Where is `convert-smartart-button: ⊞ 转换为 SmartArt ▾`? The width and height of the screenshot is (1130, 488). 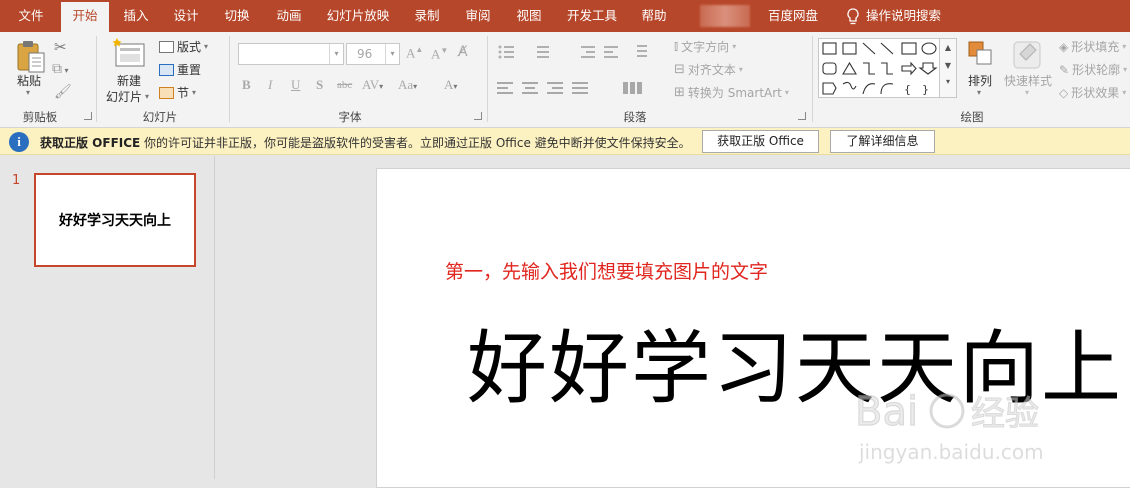 convert-smartart-button: ⊞ 转换为 SmartArt ▾ is located at coordinates (731, 92).